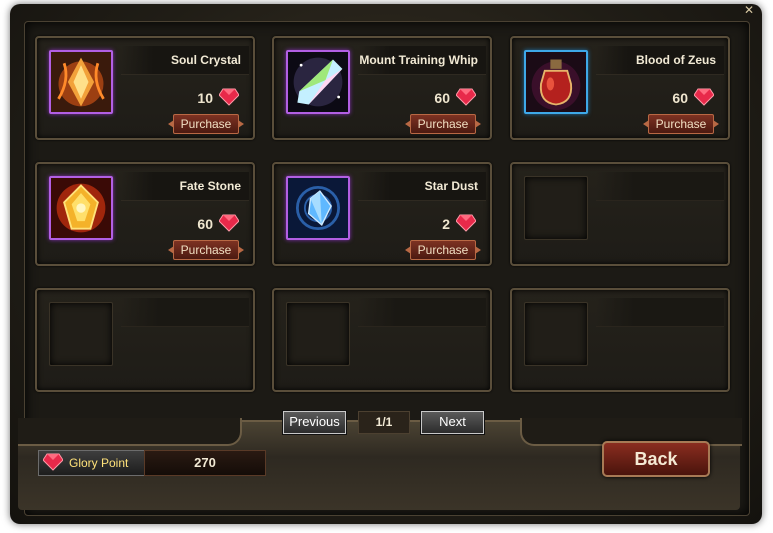 This screenshot has height=533, width=773. Describe the element at coordinates (620, 88) in the screenshot. I see `item-card-blood-of-zeus: Blood of Zeus 60 Purchase` at that location.